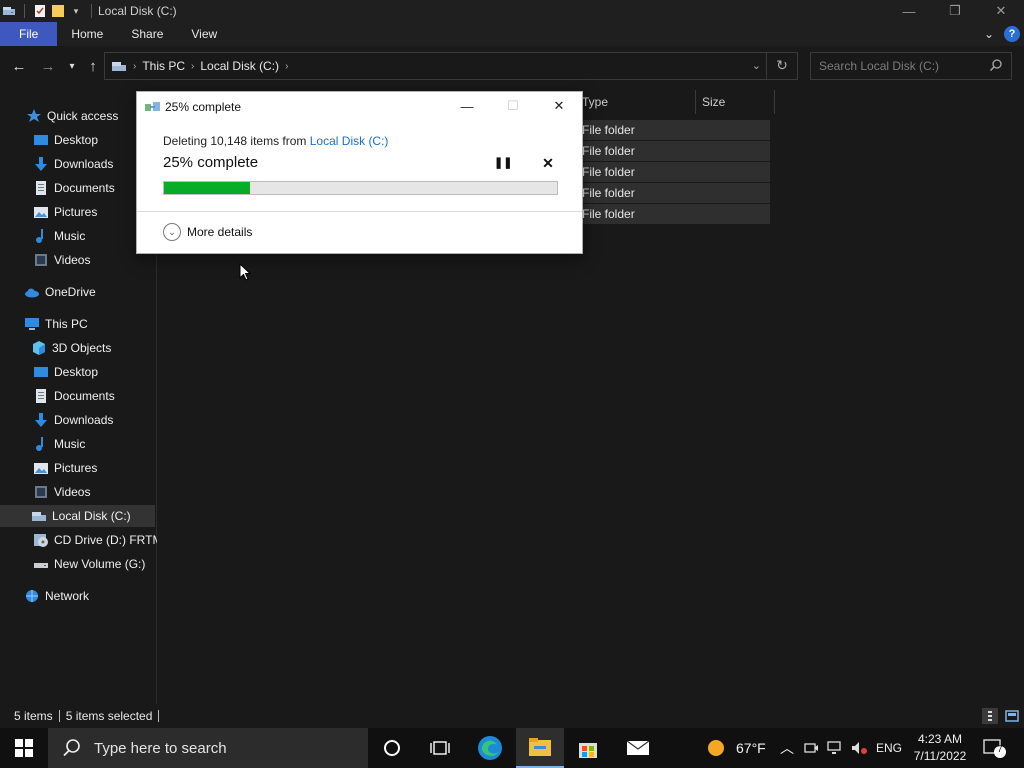 The height and width of the screenshot is (768, 1024). Describe the element at coordinates (204, 34) in the screenshot. I see `tab-view: View` at that location.